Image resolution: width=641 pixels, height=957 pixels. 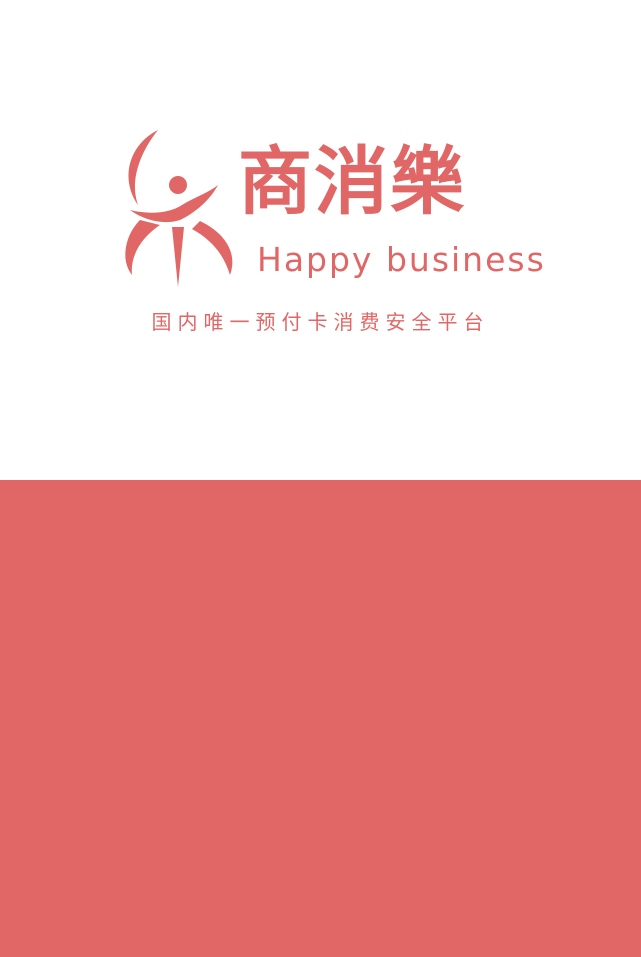 I want to click on brand-logo: 商消樂 Happy business, so click(x=332, y=207).